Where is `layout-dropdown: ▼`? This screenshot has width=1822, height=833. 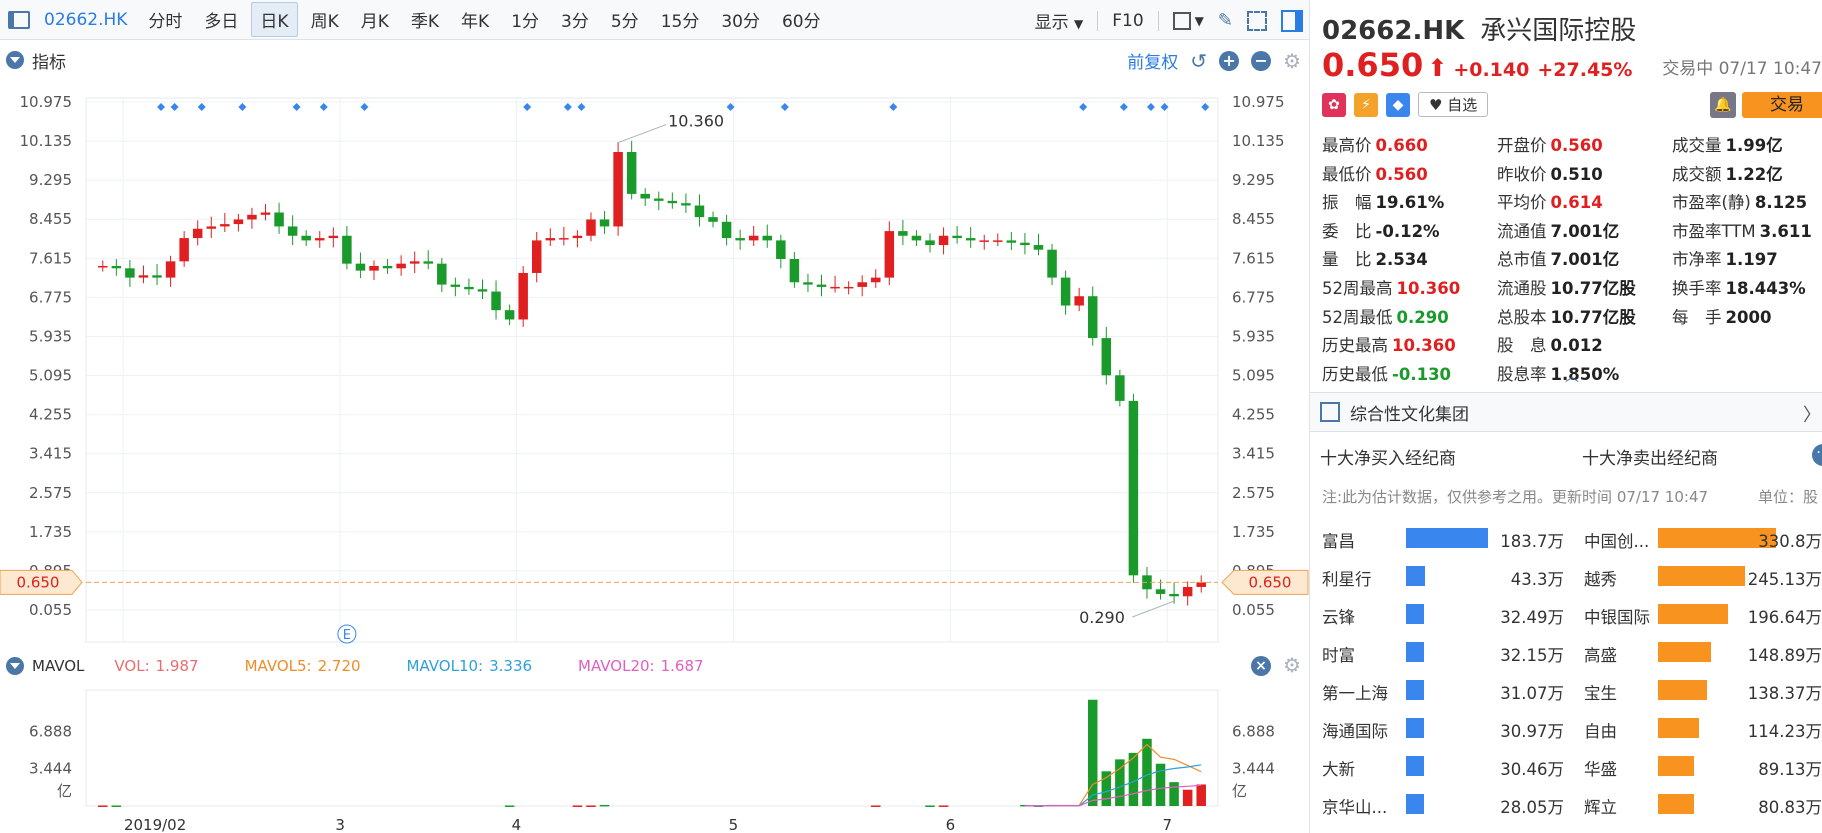
layout-dropdown: ▼ is located at coordinates (1188, 20).